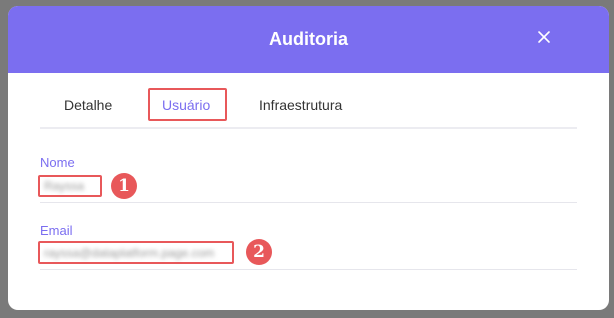 The height and width of the screenshot is (318, 614). Describe the element at coordinates (308, 202) in the screenshot. I see `name-divider` at that location.